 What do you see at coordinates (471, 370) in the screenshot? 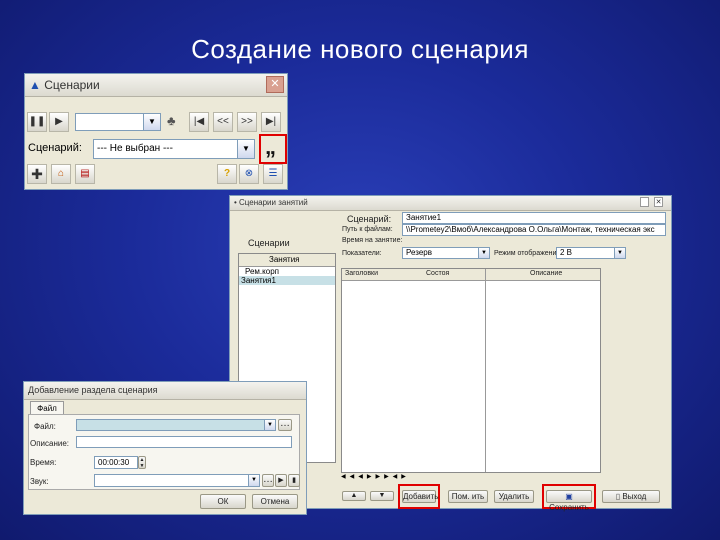
I see `sections-grid: Заголовки Состоя Описание` at bounding box center [471, 370].